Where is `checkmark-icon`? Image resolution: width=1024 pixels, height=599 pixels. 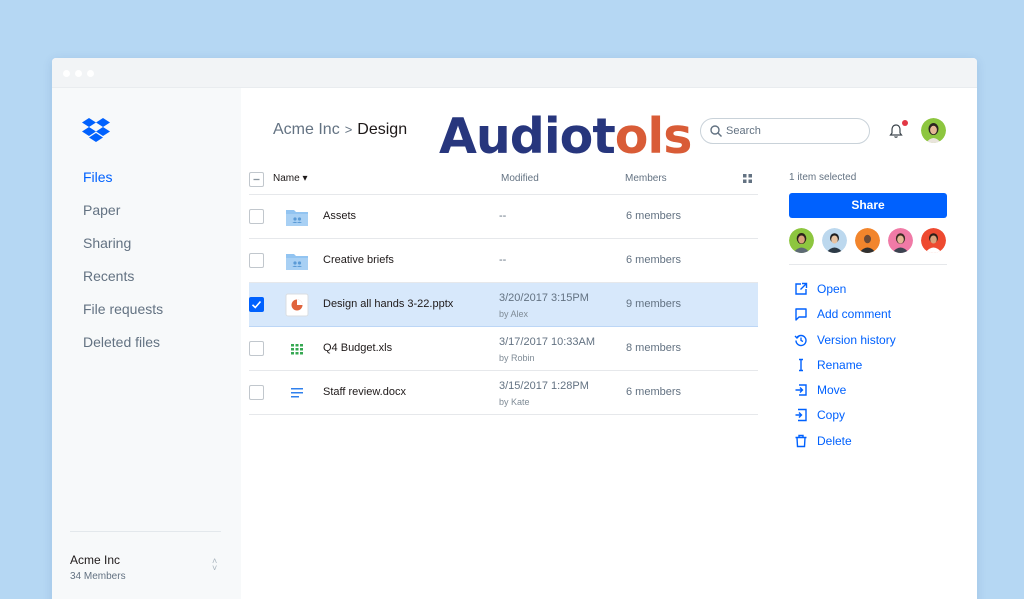
checkmark-icon is located at coordinates (256, 304).